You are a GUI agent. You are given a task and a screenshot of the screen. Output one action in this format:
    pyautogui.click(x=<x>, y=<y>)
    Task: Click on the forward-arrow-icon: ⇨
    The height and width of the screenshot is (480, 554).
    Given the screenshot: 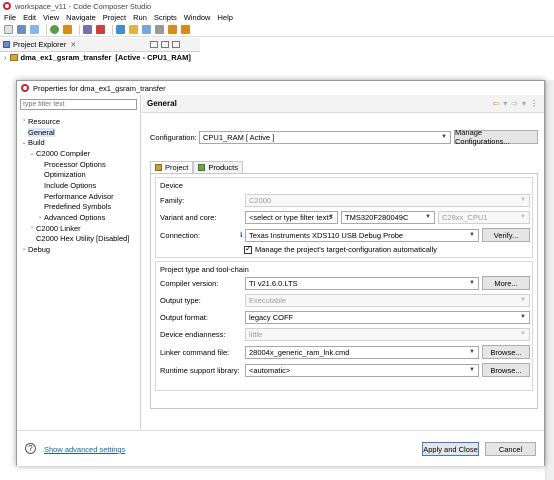 What is the action you would take?
    pyautogui.click(x=514, y=103)
    